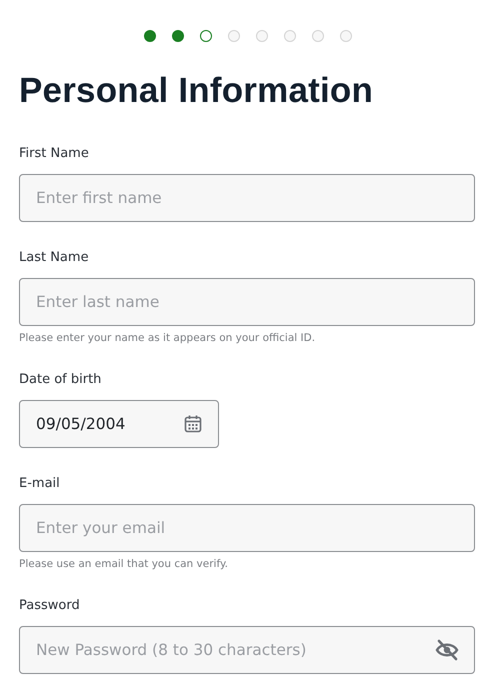 Image resolution: width=495 pixels, height=682 pixels. I want to click on helper-text: Please use an email that you can verify., so click(124, 564).